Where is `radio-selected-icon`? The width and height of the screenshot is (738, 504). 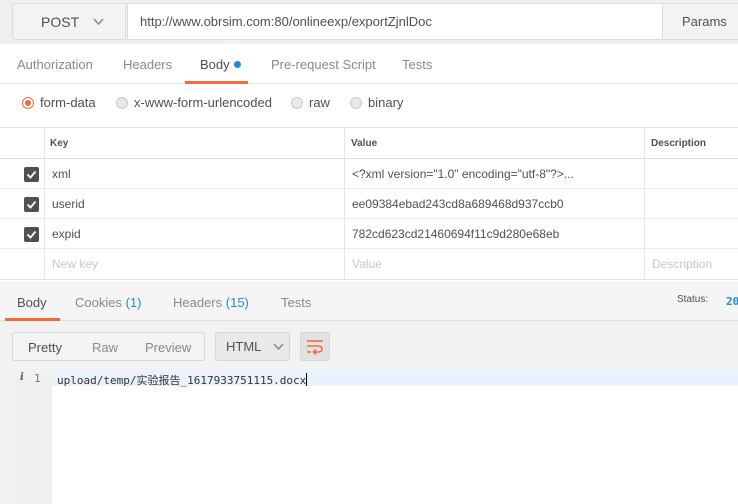
radio-selected-icon is located at coordinates (28, 102).